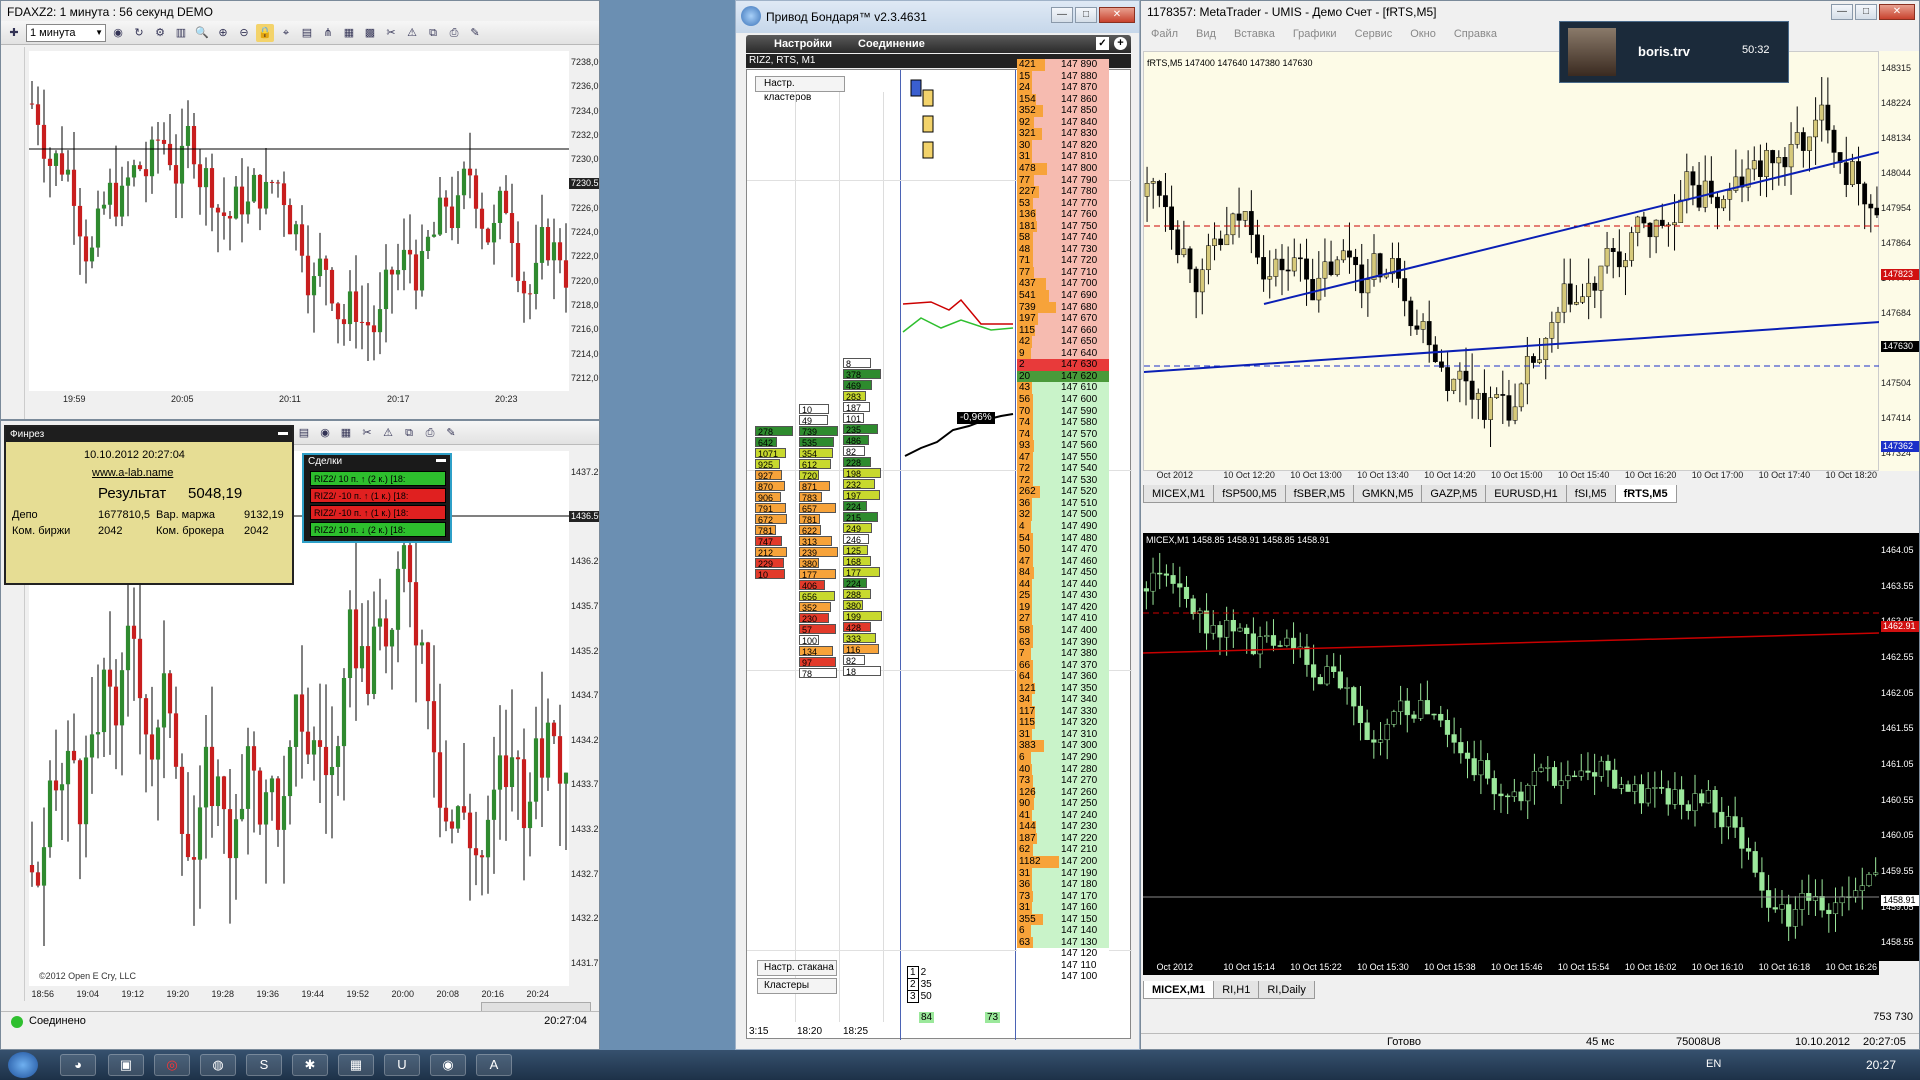 The height and width of the screenshot is (1080, 1920). What do you see at coordinates (1063, 561) in the screenshot?
I see `dom-row: 47 147 460` at bounding box center [1063, 561].